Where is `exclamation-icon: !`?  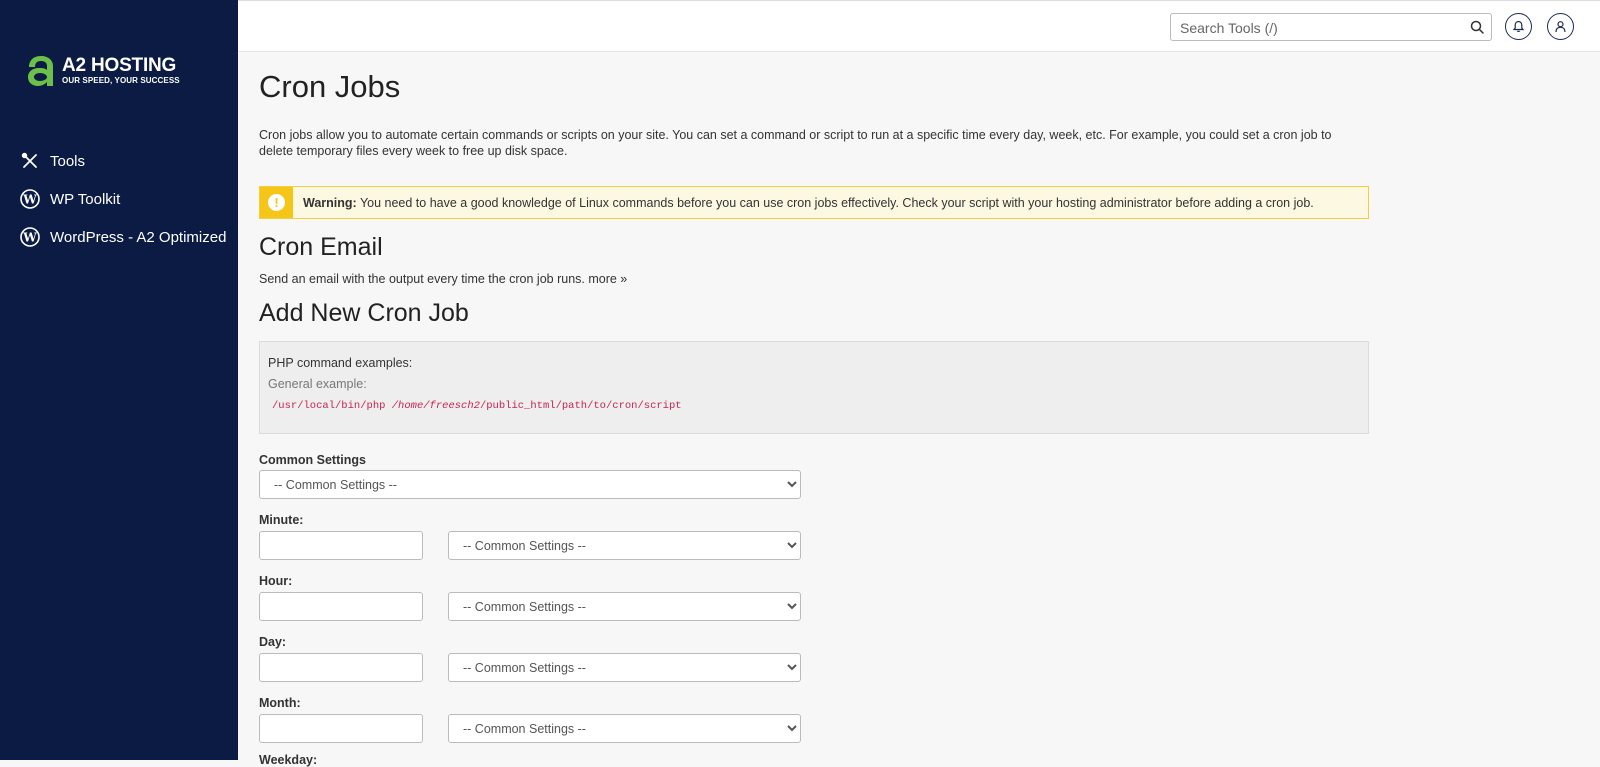
exclamation-icon: ! is located at coordinates (276, 202).